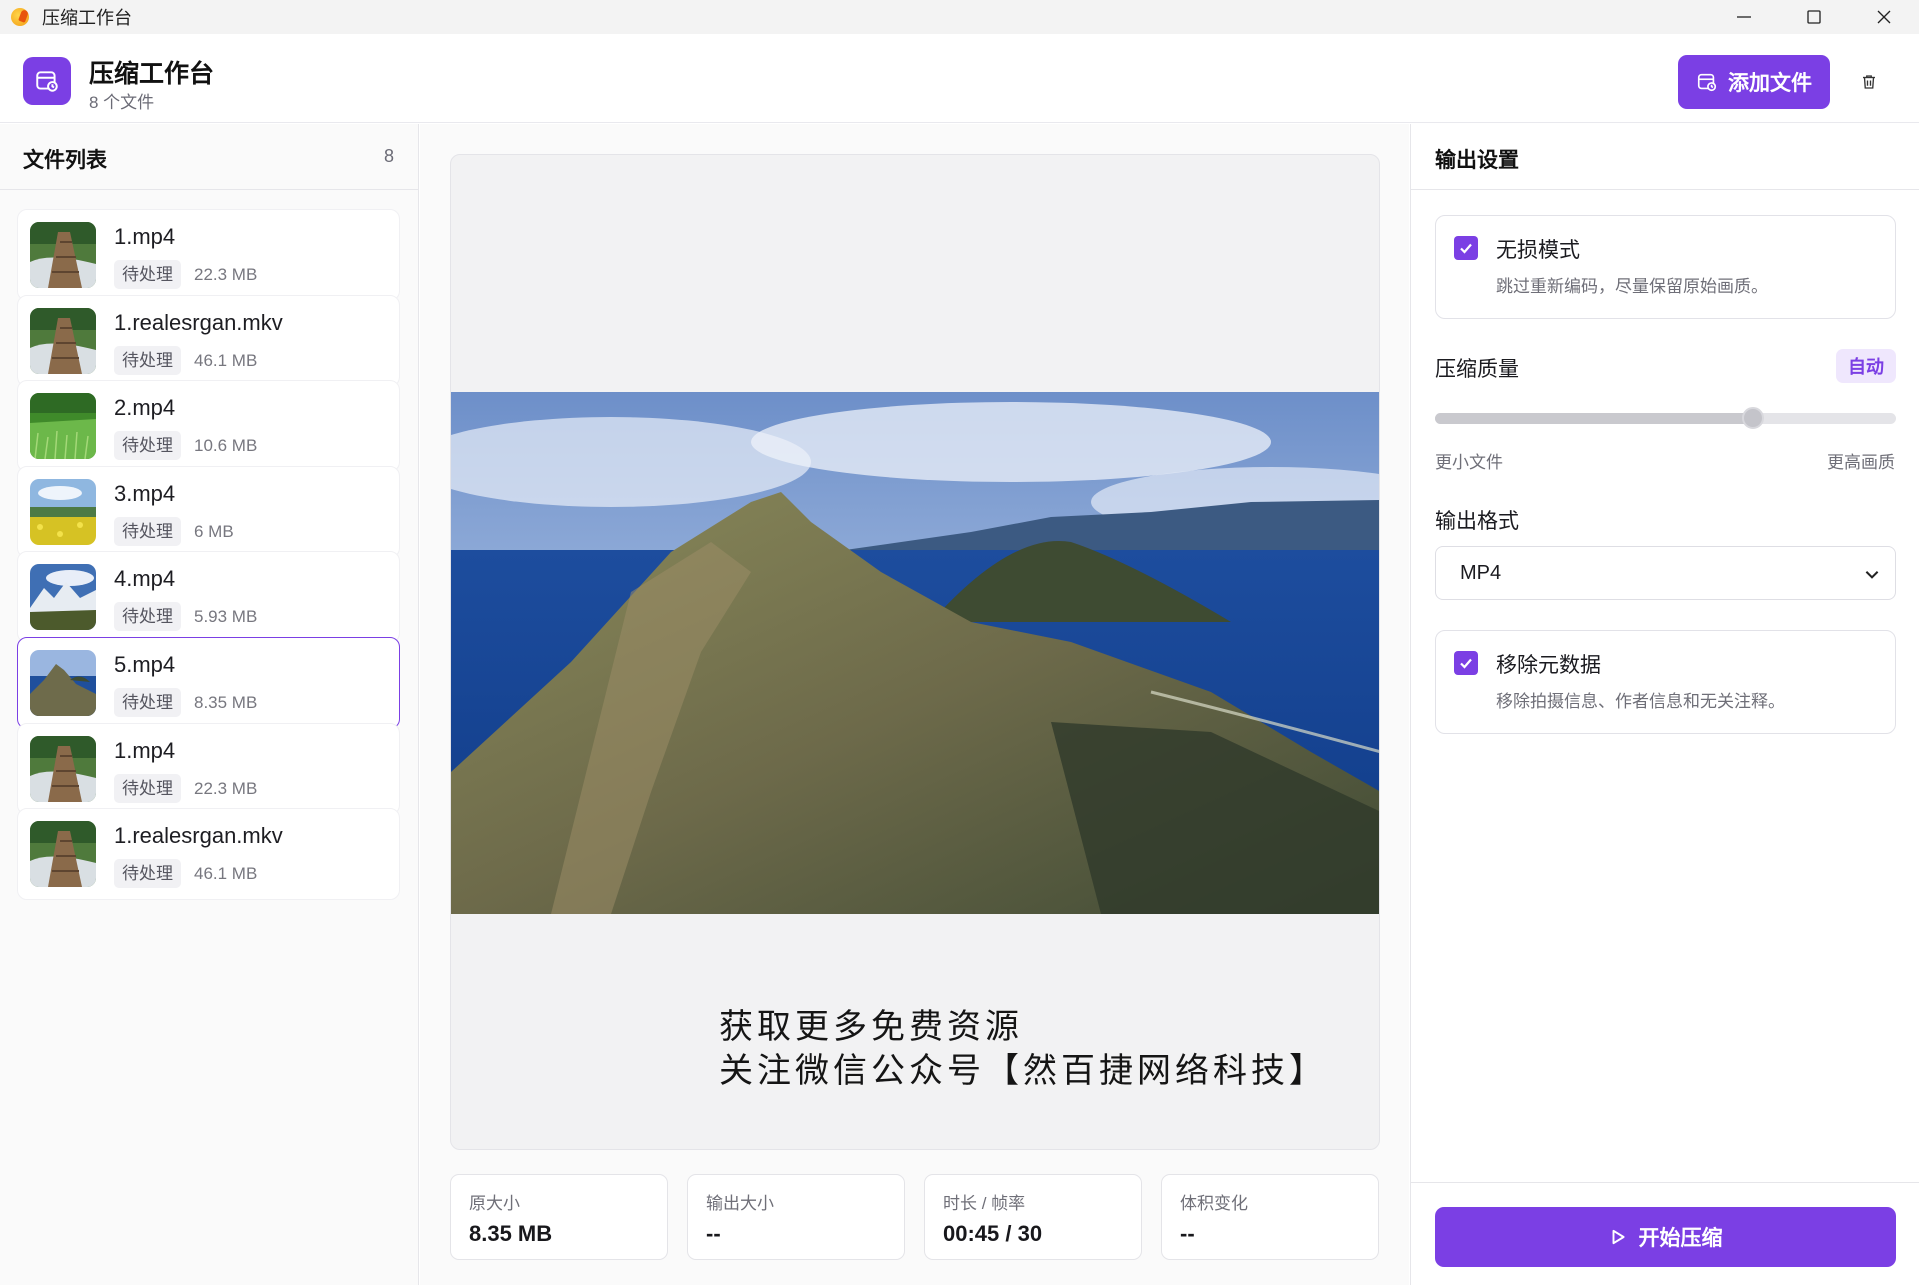  I want to click on app-icon, so click(20, 17).